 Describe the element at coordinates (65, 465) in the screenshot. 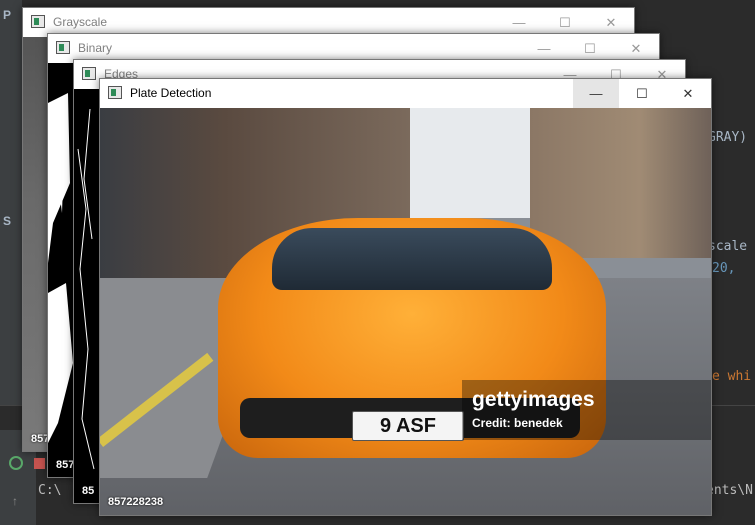

I see `image-overlay-number: 857` at that location.